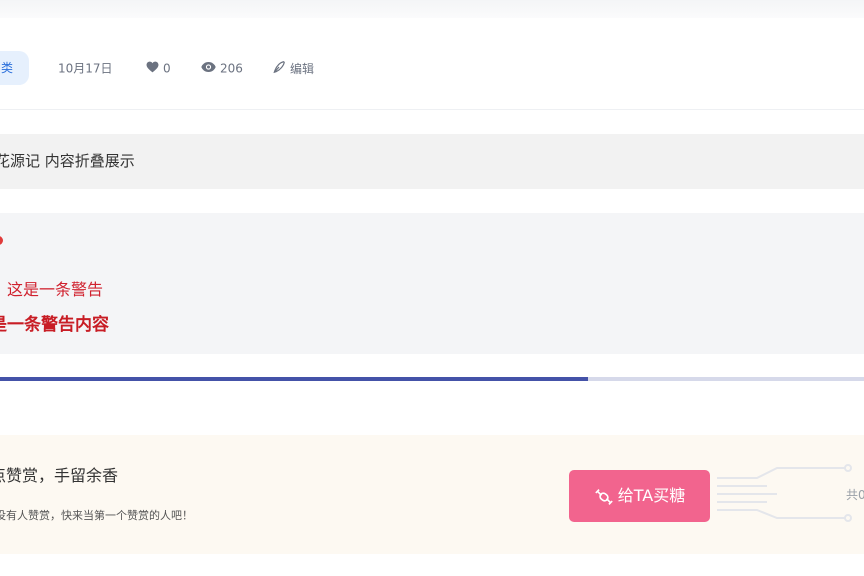 Image resolution: width=864 pixels, height=576 pixels. I want to click on likes-value: 0, so click(167, 68).